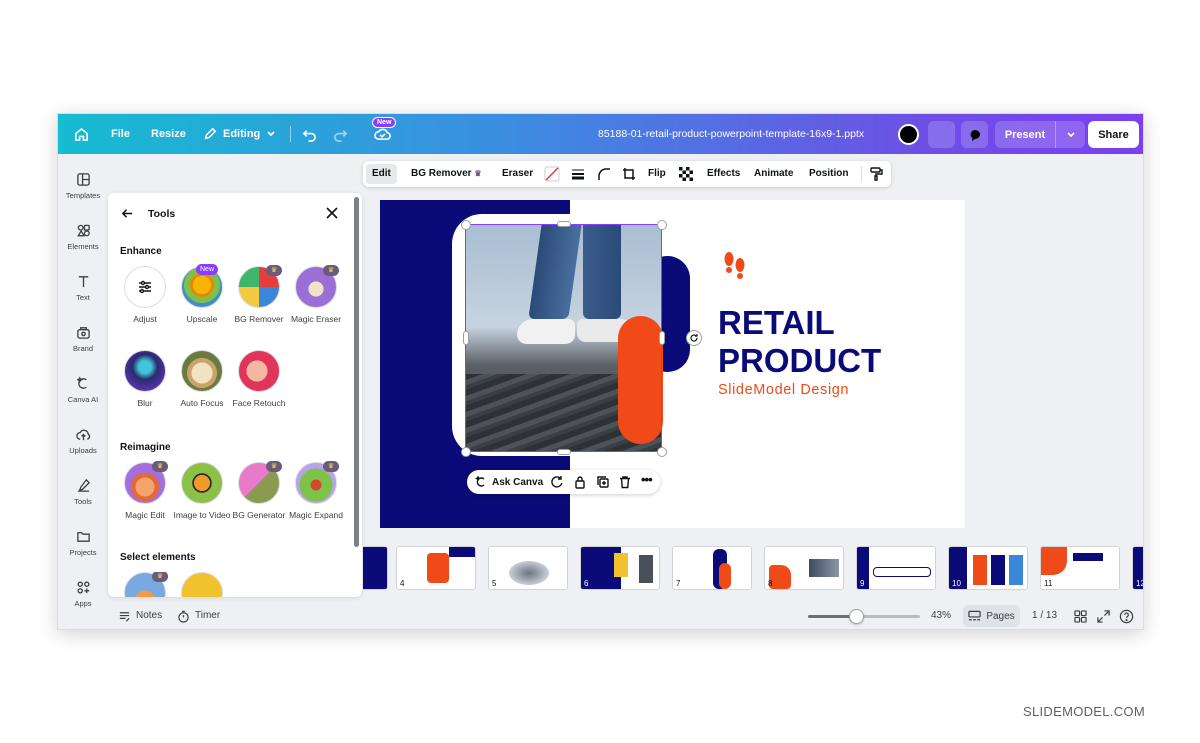 The width and height of the screenshot is (1200, 743). Describe the element at coordinates (83, 594) in the screenshot. I see `rail-item-apps: Apps` at that location.